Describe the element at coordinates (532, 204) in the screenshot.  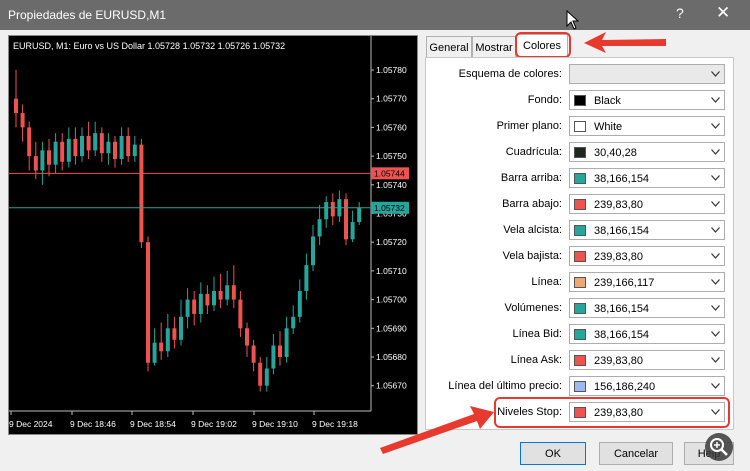
I see `property-label: Barra abajo:` at that location.